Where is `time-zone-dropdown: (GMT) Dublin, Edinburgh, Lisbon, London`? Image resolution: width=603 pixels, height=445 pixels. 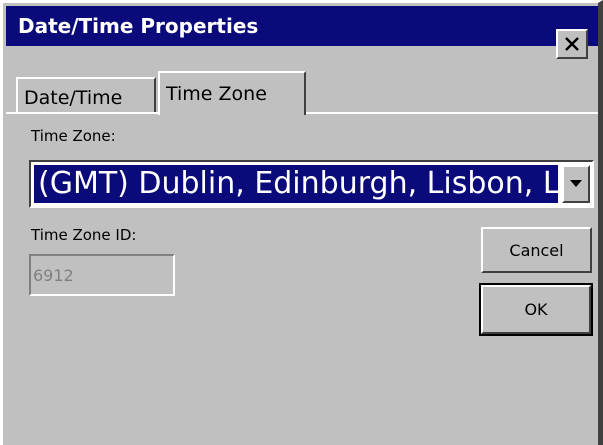 time-zone-dropdown: (GMT) Dublin, Edinburgh, Lisbon, London is located at coordinates (311, 184).